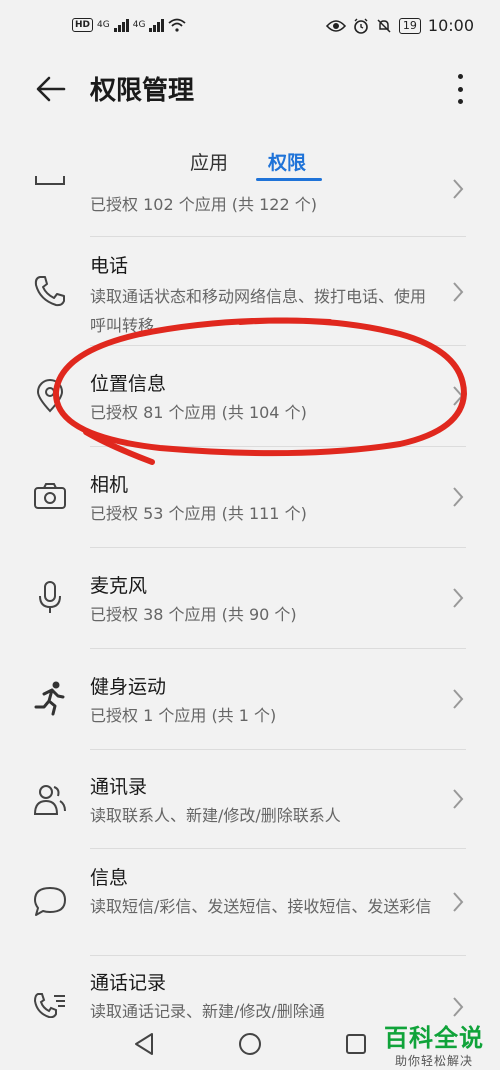  I want to click on permission-name: 电话, so click(109, 266).